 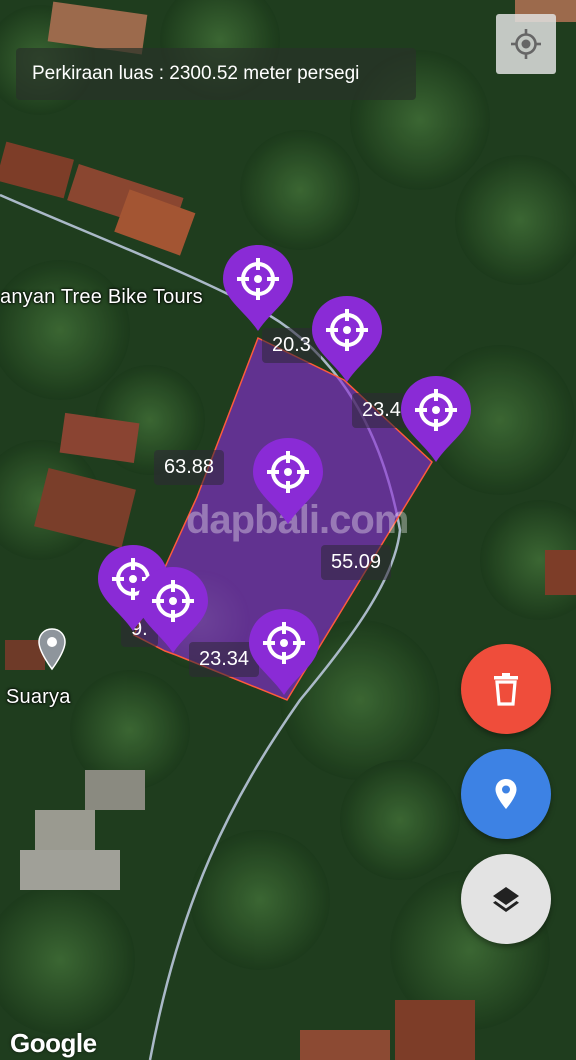 What do you see at coordinates (52, 649) in the screenshot?
I see `place-pin-icon` at bounding box center [52, 649].